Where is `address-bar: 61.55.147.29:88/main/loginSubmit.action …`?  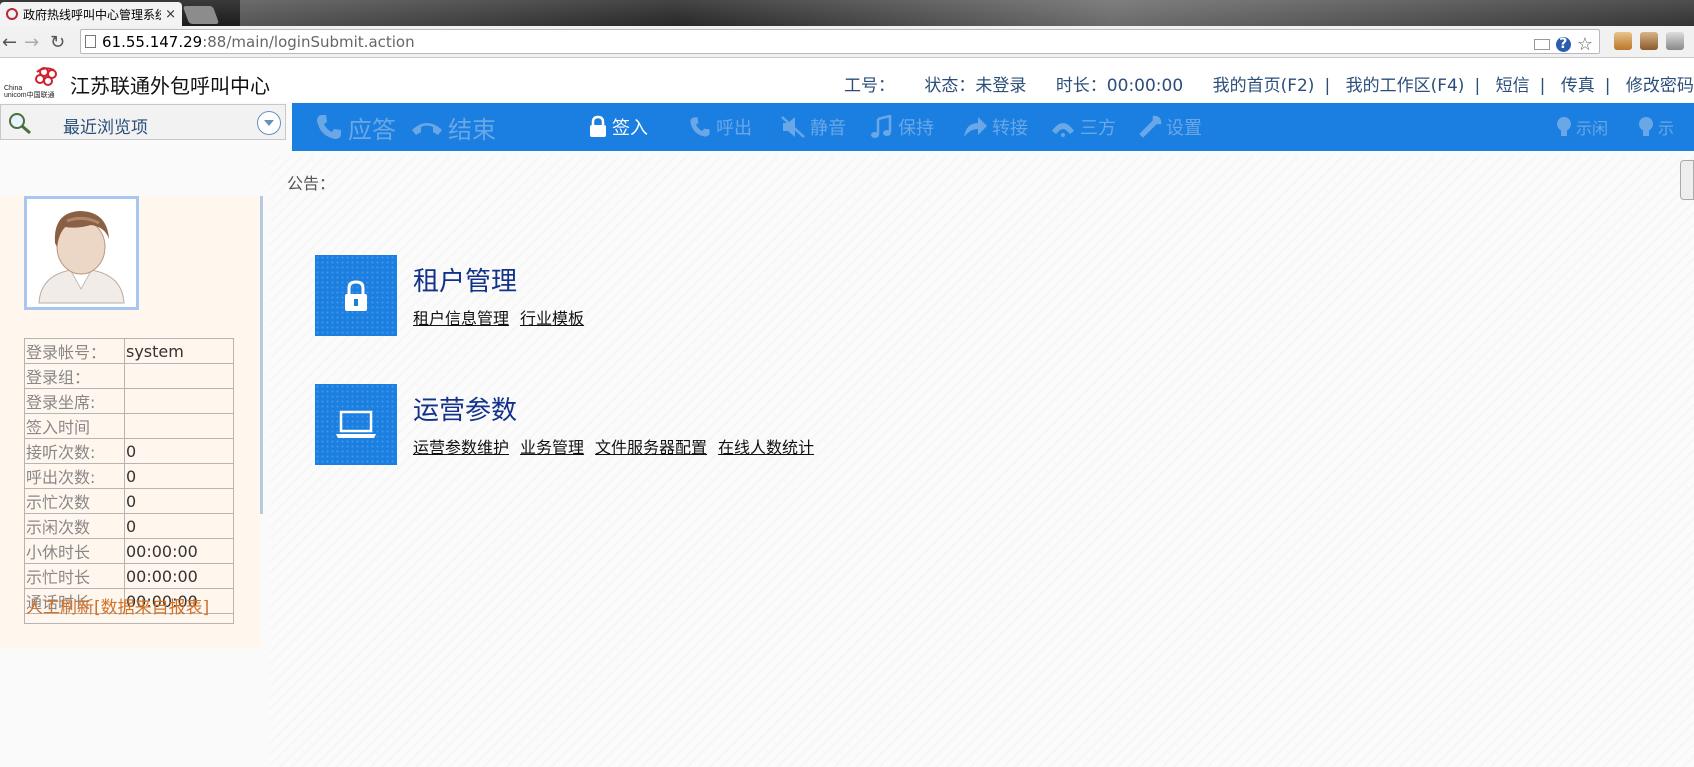
address-bar: 61.55.147.29:88/main/loginSubmit.action … is located at coordinates (840, 42).